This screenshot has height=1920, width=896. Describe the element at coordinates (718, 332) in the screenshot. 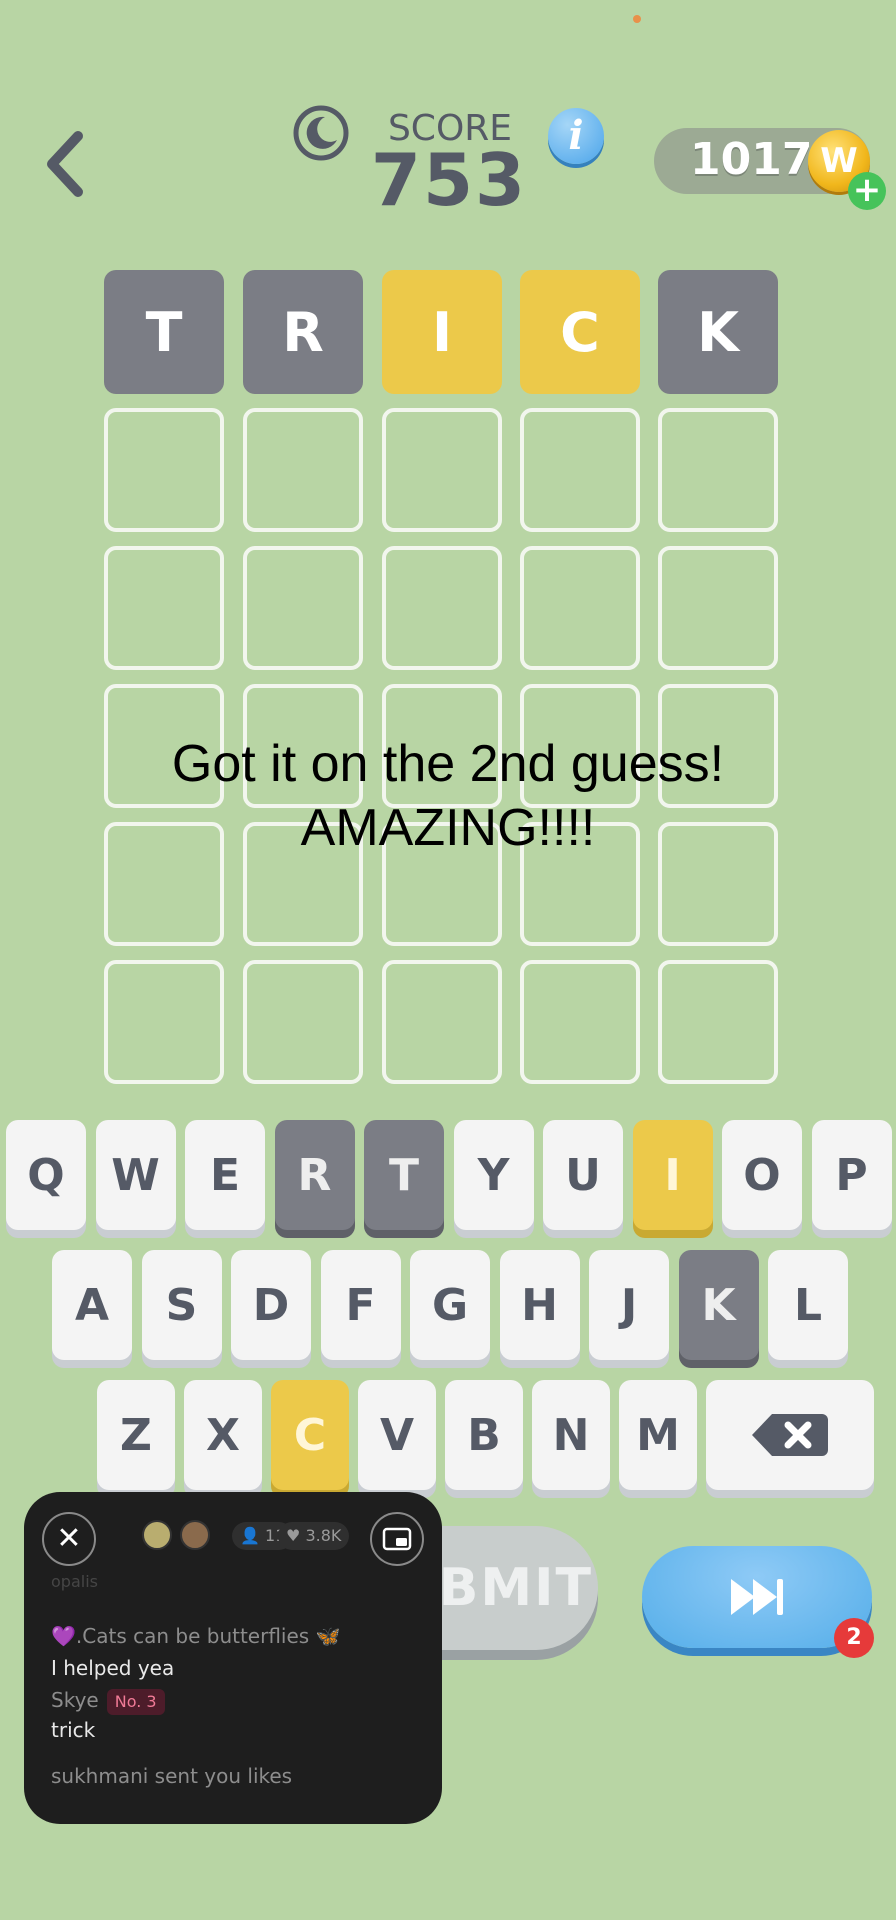

I see `grid-cell: K` at that location.